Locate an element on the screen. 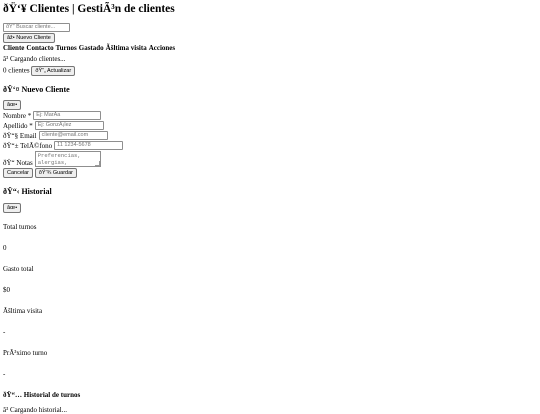  email-label: ðŸ“§ Email is located at coordinates (20, 135).